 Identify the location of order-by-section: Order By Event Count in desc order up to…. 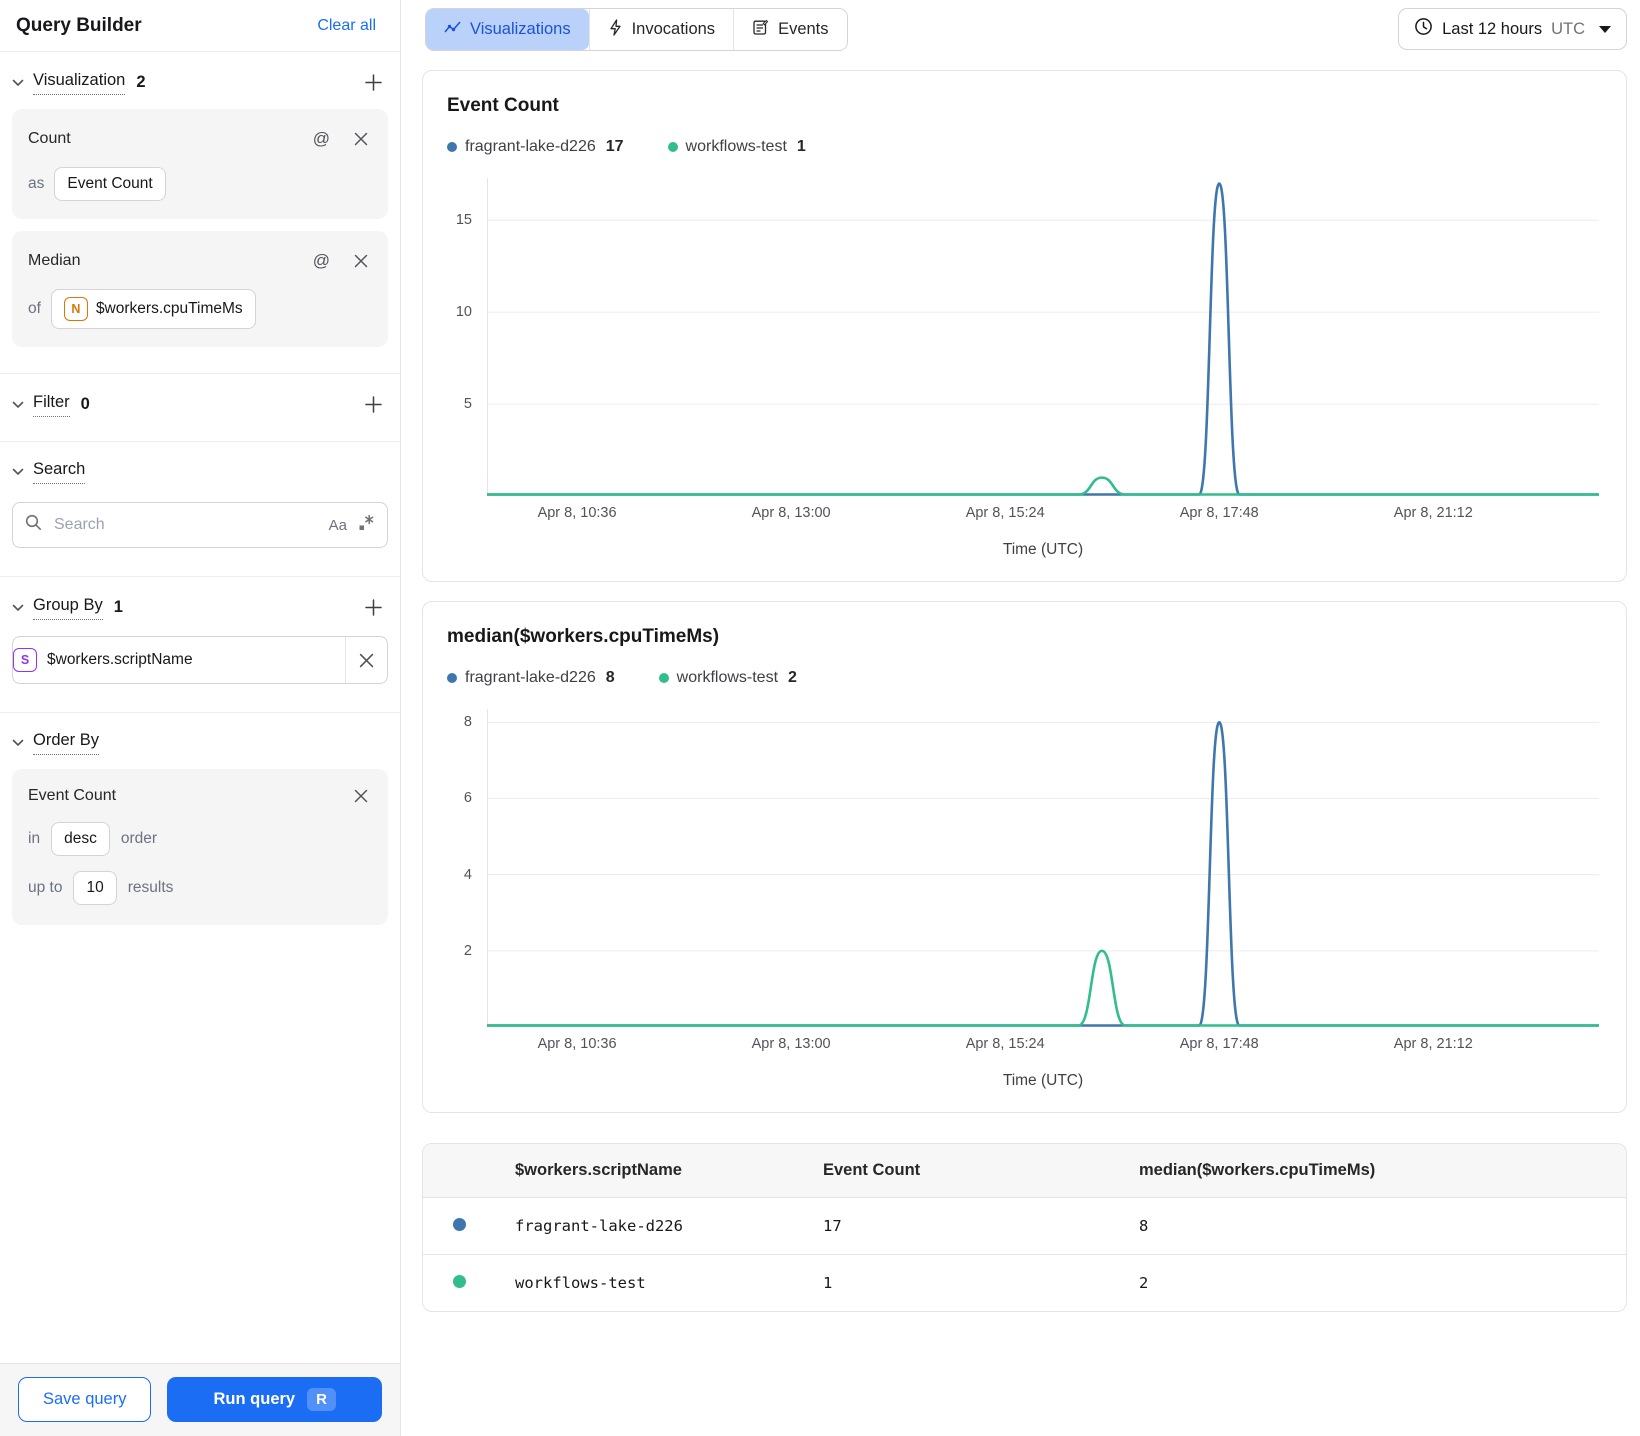
(200, 832).